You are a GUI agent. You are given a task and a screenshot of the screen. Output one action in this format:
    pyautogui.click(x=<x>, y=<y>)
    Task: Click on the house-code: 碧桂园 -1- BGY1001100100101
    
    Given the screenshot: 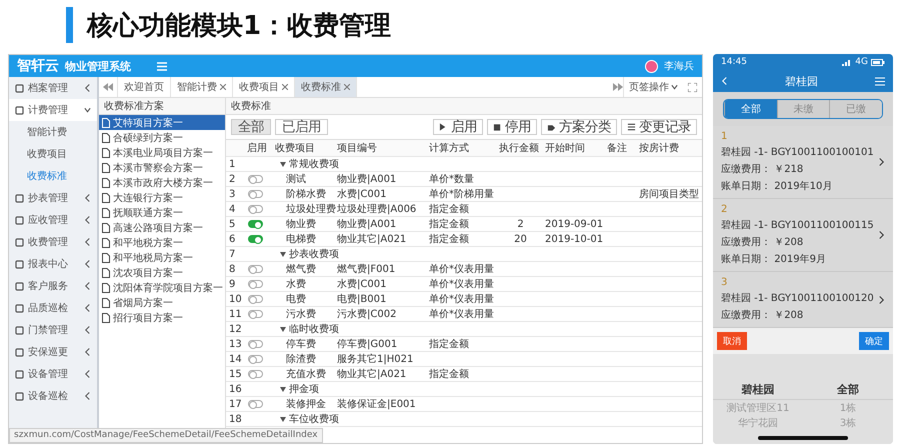 What is the action you would take?
    pyautogui.click(x=798, y=152)
    